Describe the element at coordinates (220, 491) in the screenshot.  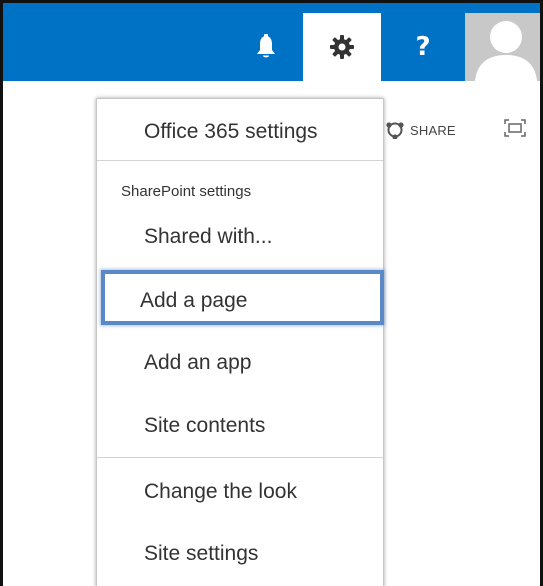
I see `menu-item-label: Change the look` at that location.